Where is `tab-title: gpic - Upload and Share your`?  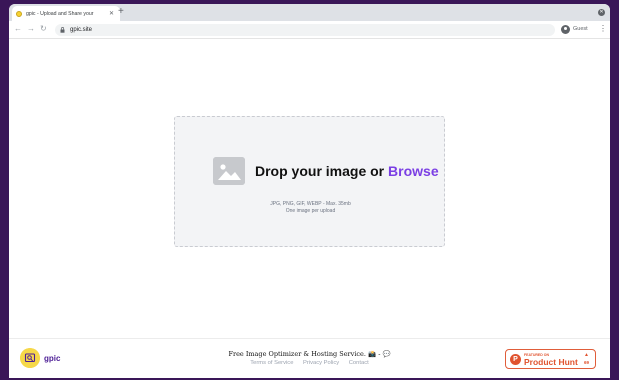
tab-title: gpic - Upload and Share your is located at coordinates (60, 13).